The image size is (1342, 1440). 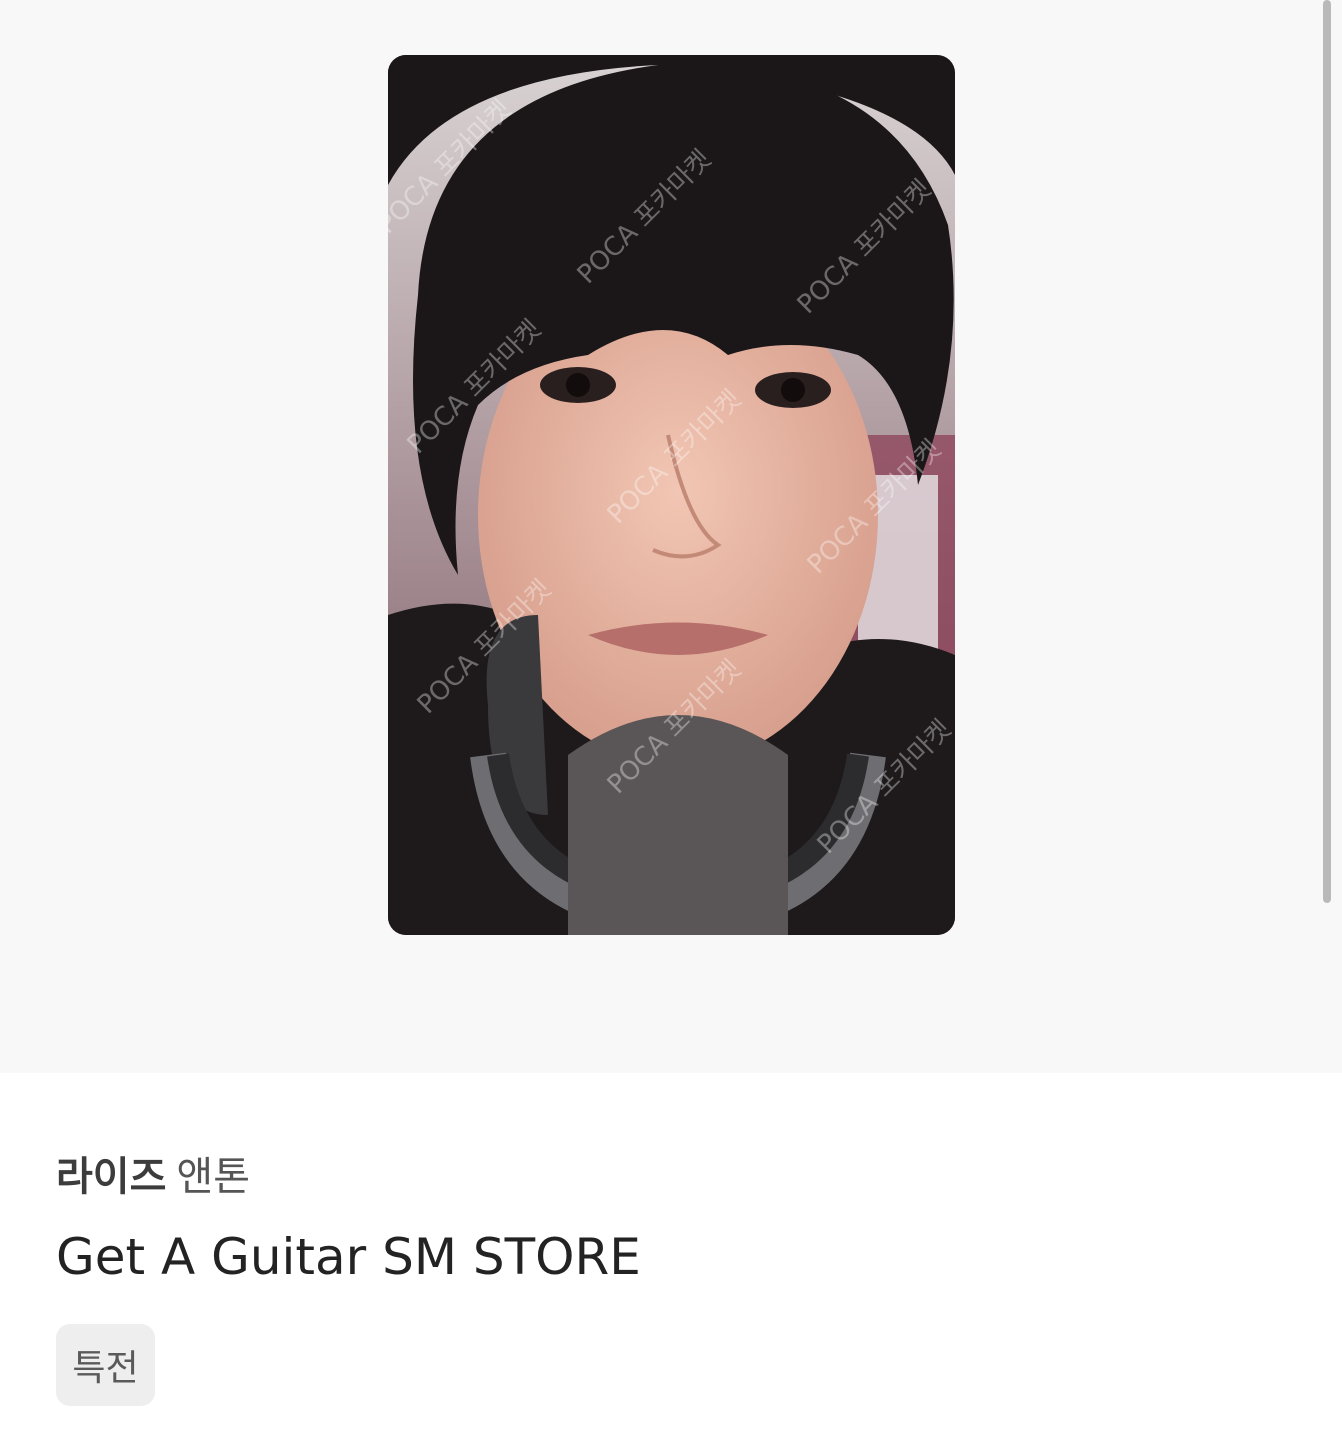 What do you see at coordinates (348, 1257) in the screenshot?
I see `product-title: Get A Guitar SM STORE` at bounding box center [348, 1257].